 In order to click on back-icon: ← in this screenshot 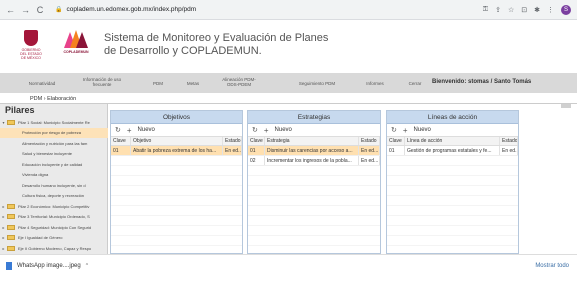, I will do `click(10, 10)`.